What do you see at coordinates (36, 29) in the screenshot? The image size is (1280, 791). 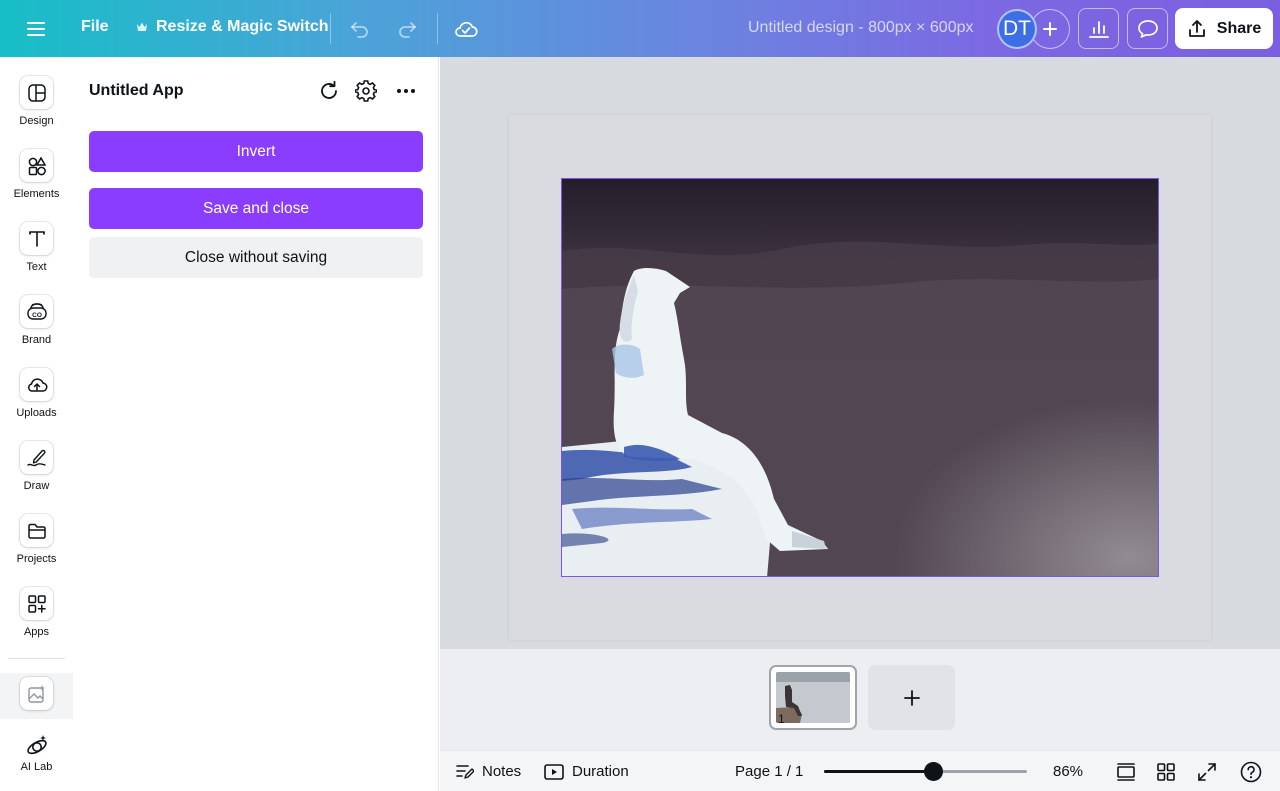 I see `menu-icon` at bounding box center [36, 29].